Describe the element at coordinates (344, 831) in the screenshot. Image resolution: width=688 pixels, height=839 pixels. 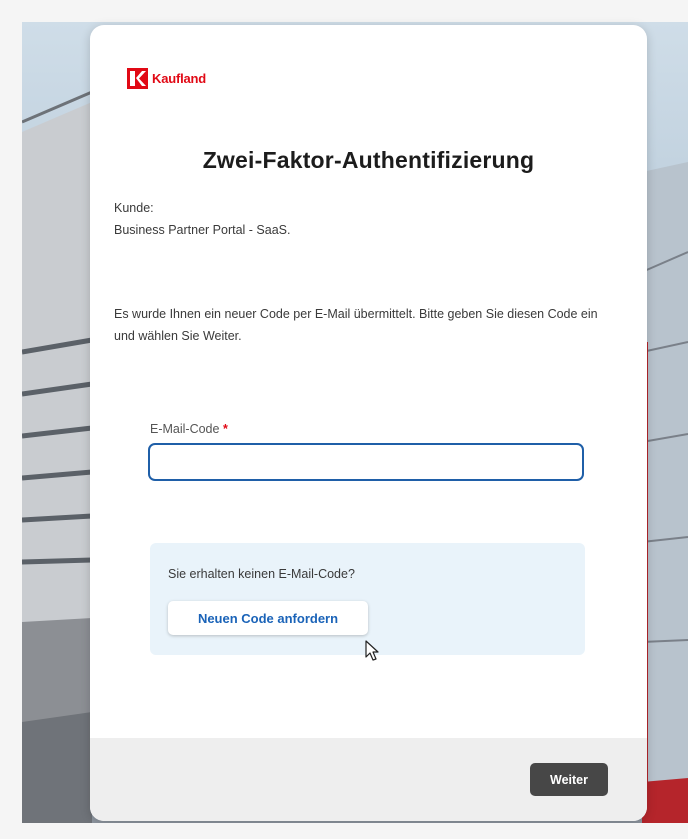
I see `window-frame-bottom` at that location.